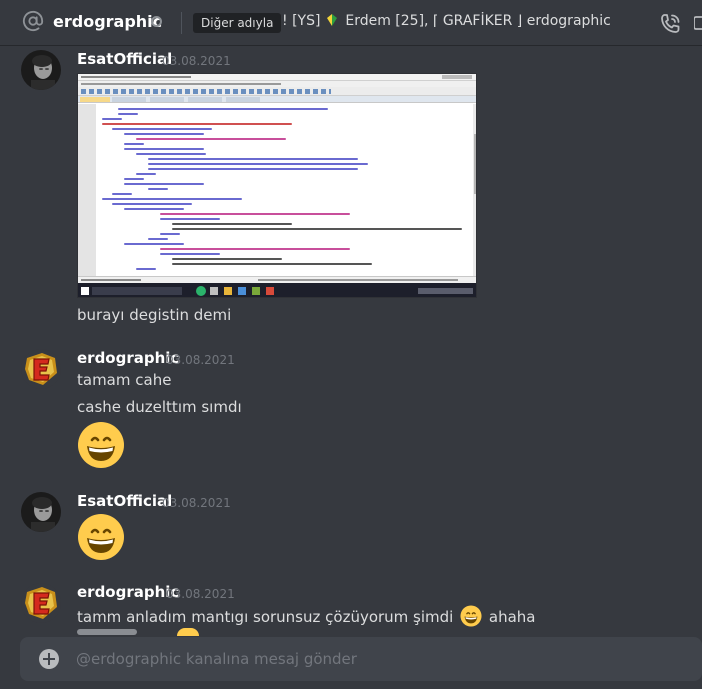 Image resolution: width=702 pixels, height=689 pixels. Describe the element at coordinates (471, 616) in the screenshot. I see `grinning-face-inline-emoji-icon` at that location.